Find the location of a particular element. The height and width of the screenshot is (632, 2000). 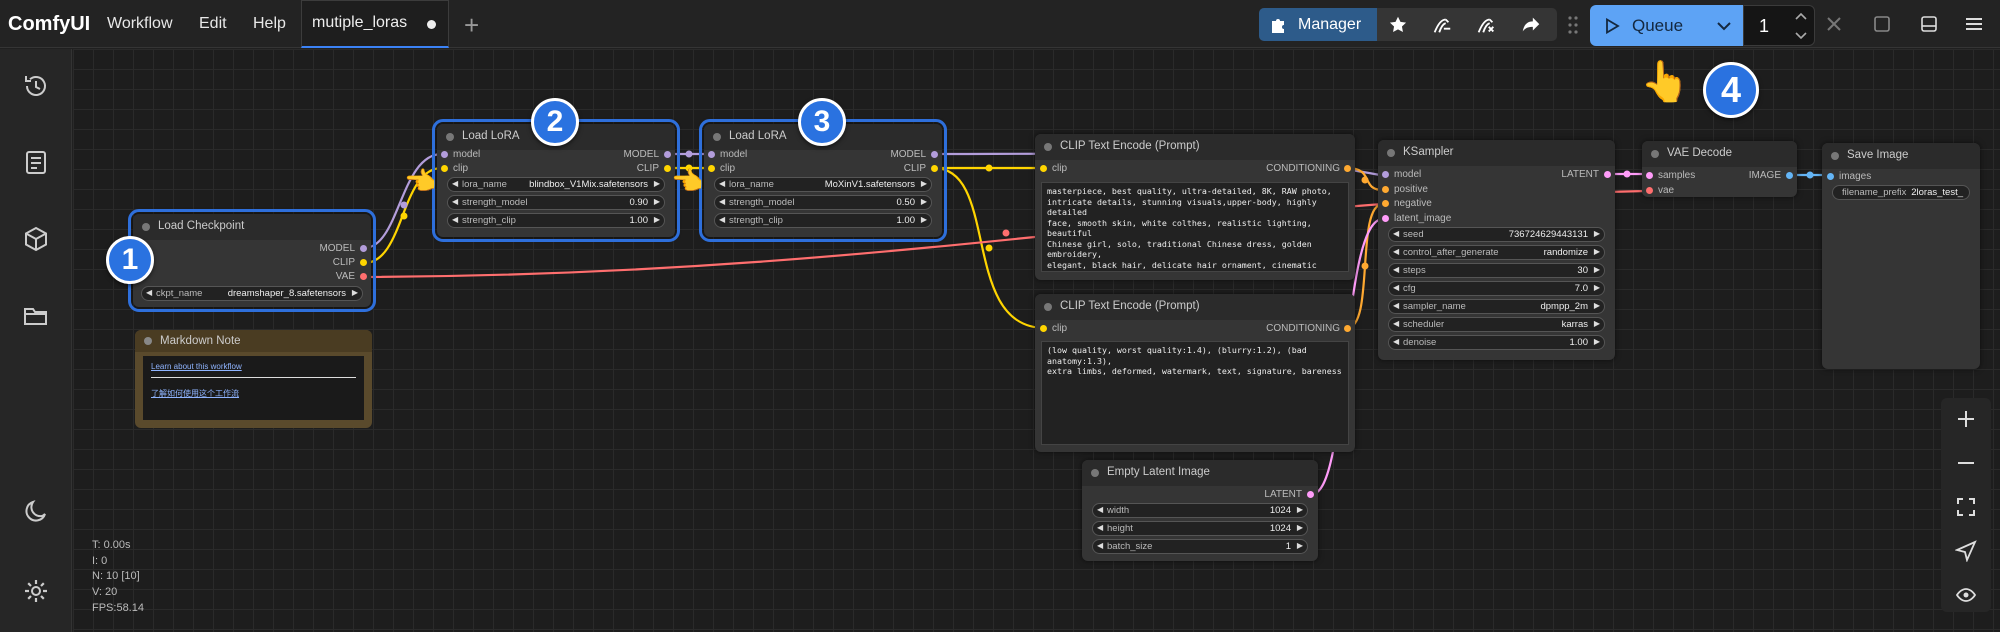

step-badge-1: 1 is located at coordinates (130, 260).